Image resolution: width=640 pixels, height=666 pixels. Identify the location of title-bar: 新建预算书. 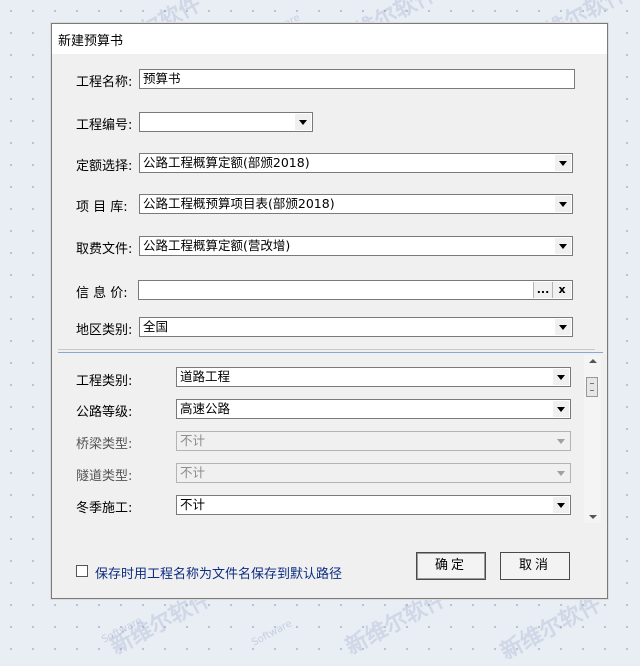
(329, 39).